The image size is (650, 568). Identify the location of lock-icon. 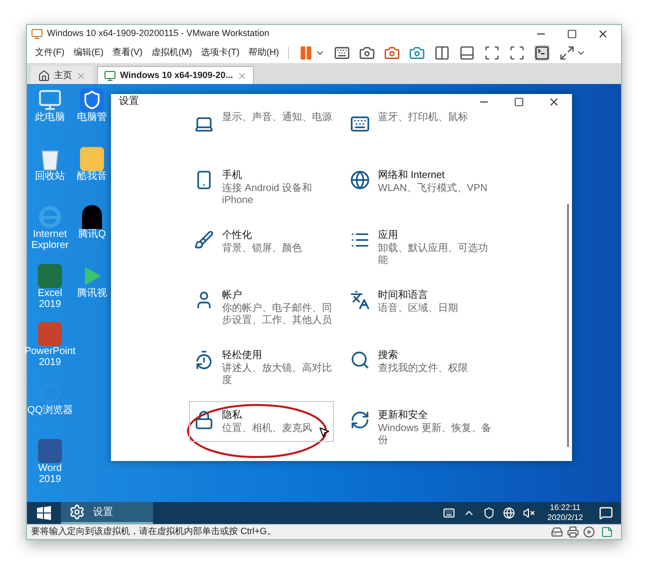
(204, 420).